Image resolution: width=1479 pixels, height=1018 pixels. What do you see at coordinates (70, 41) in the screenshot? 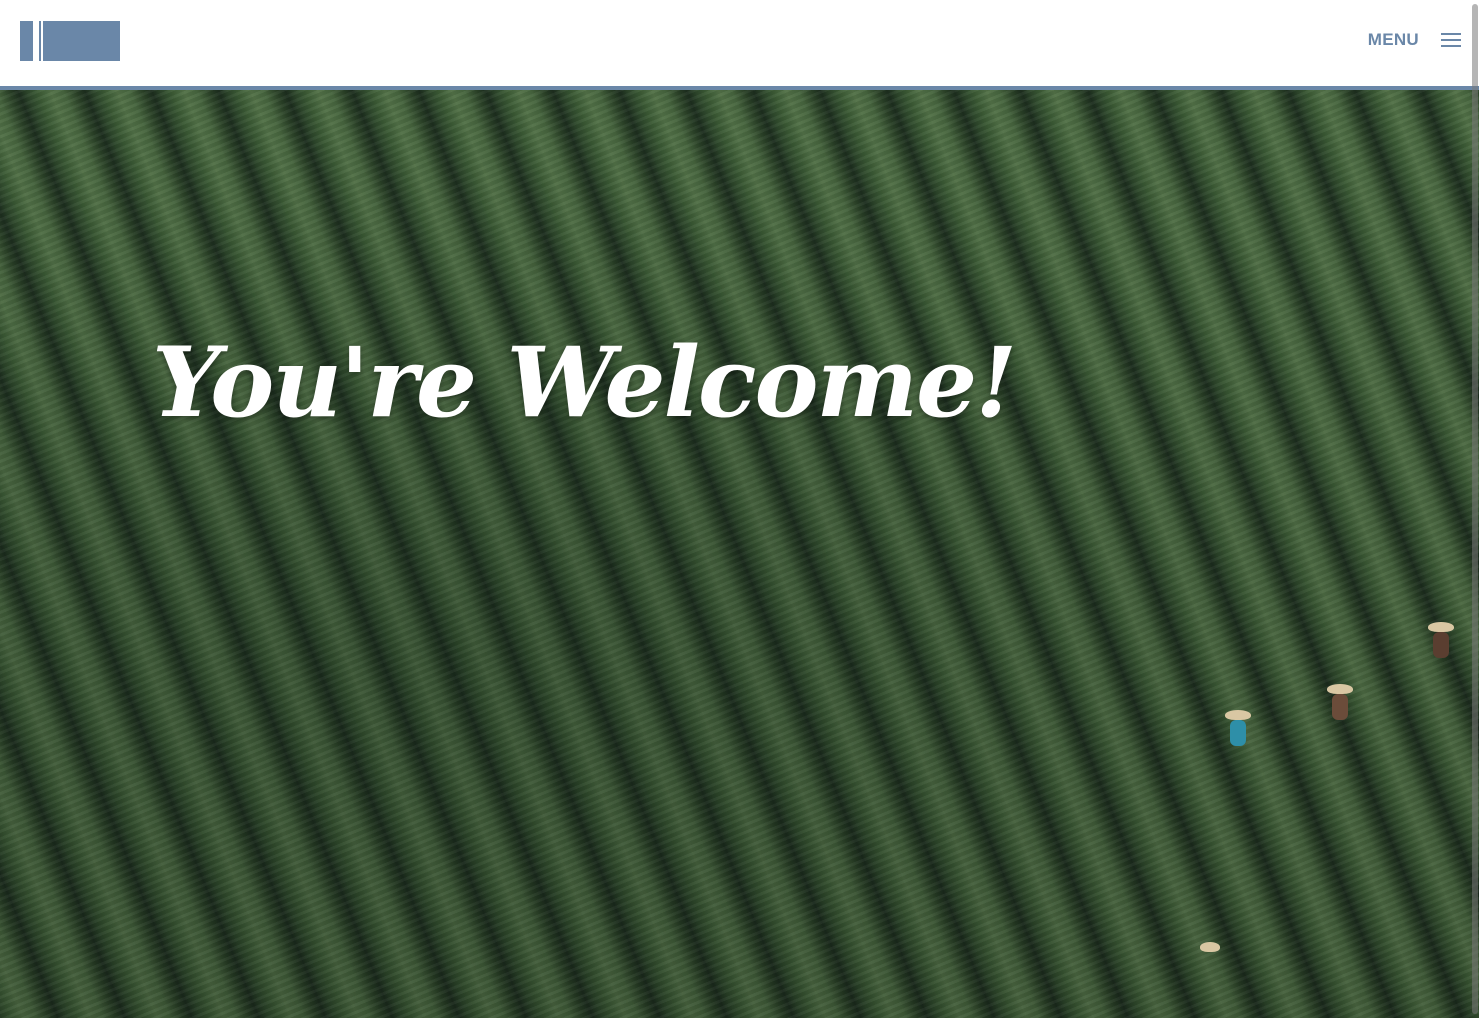
I see `site-logo` at bounding box center [70, 41].